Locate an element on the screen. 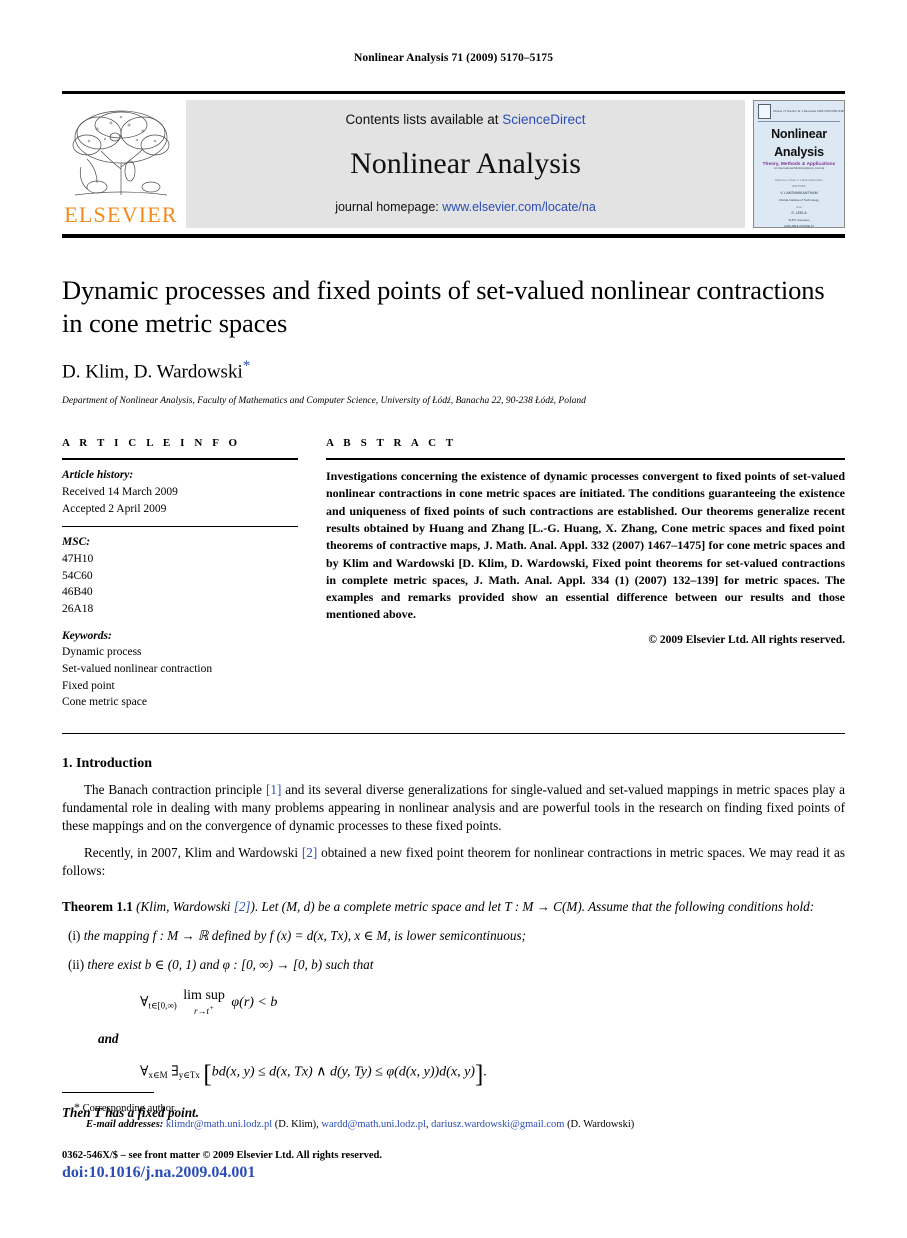  msc-code: 47H10 is located at coordinates (78, 558).